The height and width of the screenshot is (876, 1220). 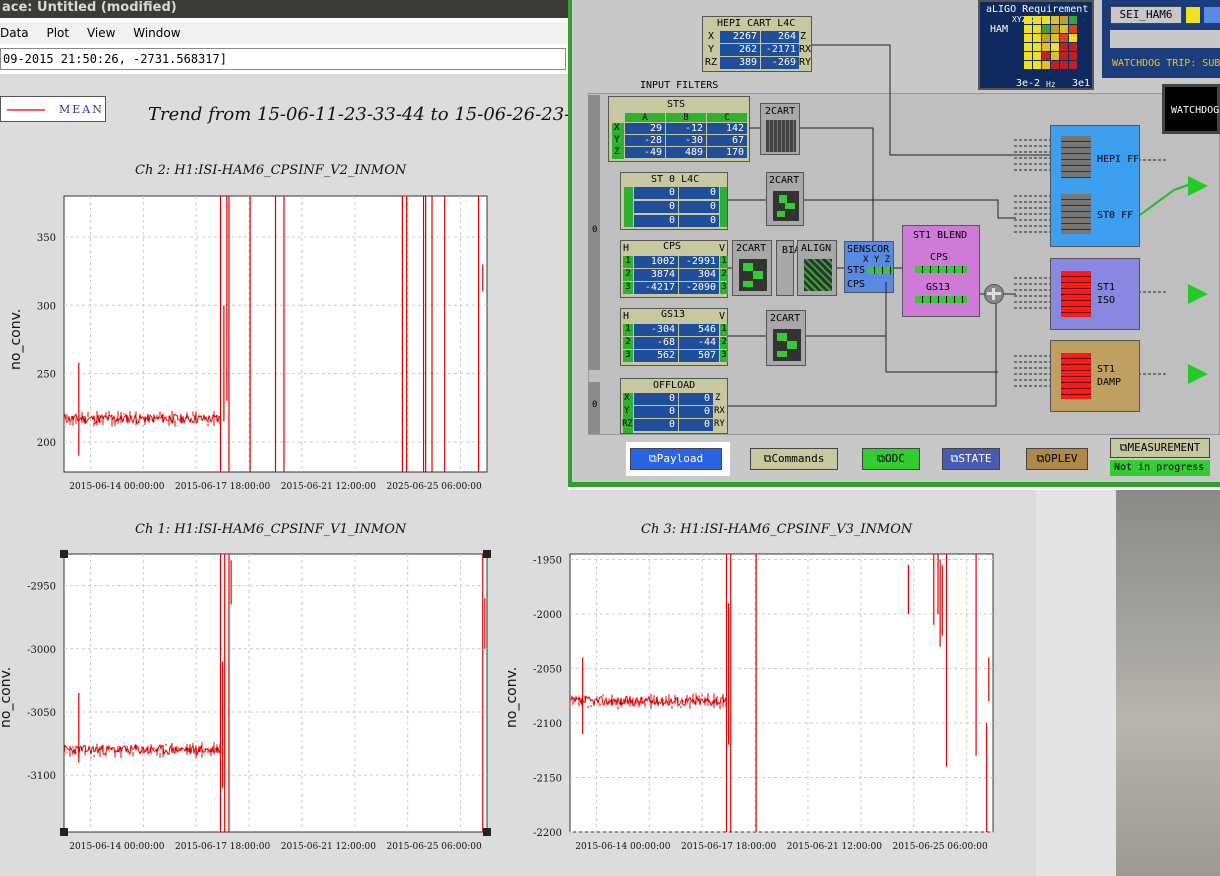 What do you see at coordinates (971, 459) in the screenshot?
I see `state-button: ⧉STATE` at bounding box center [971, 459].